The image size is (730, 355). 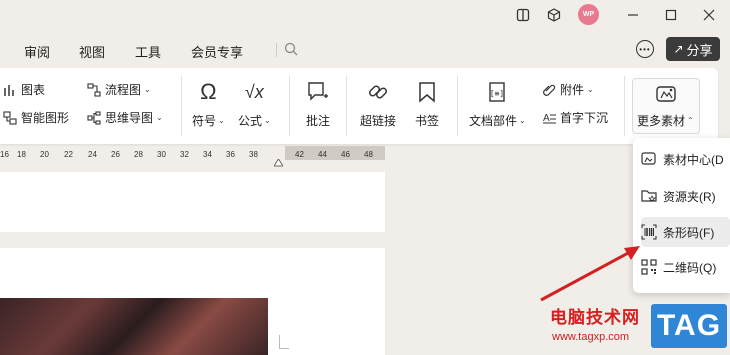 I want to click on menu-item-asset-center: 素材中心(D, so click(x=685, y=159).